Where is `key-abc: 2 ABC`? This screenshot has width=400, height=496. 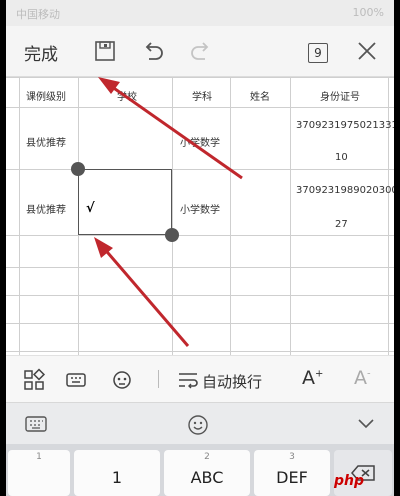 key-abc: 2 ABC is located at coordinates (207, 473).